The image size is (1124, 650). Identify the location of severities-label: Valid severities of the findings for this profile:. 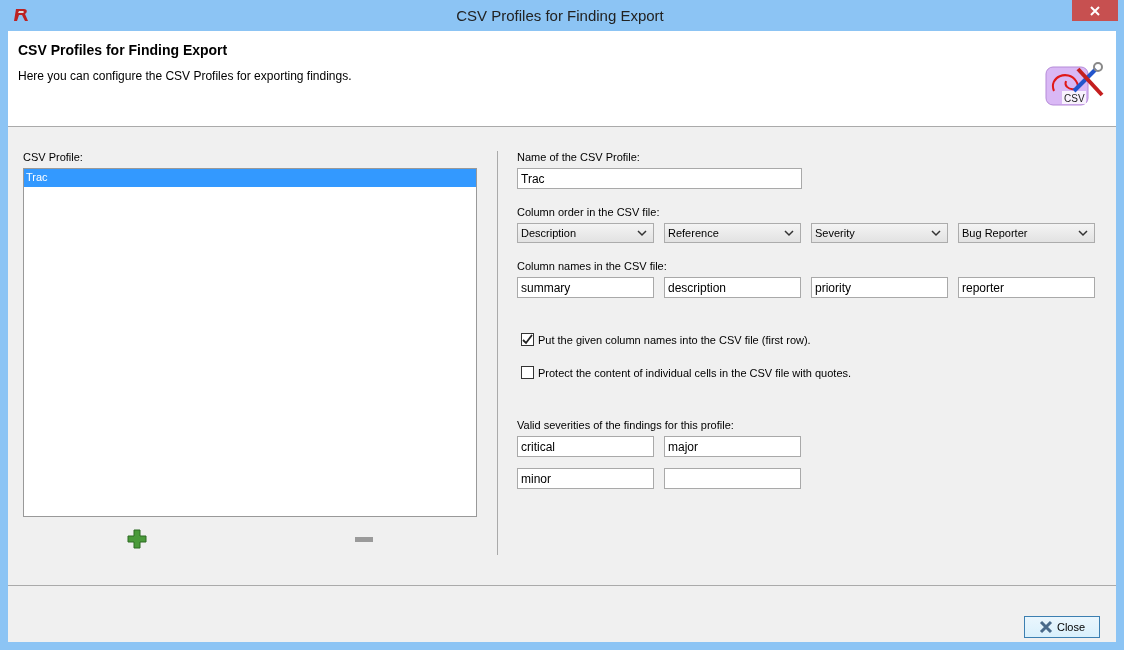
(626, 425).